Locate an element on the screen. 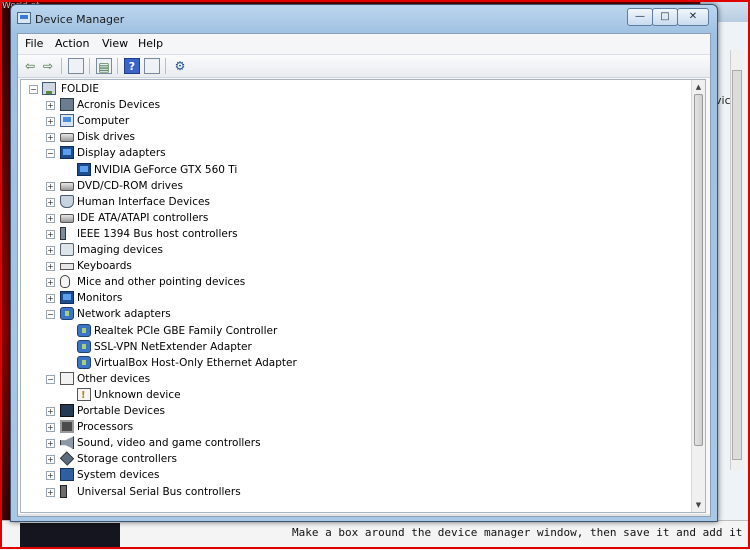 This screenshot has width=750, height=550. tree-device: NVIDIA GeForce GTX 560 Ti is located at coordinates (351, 170).